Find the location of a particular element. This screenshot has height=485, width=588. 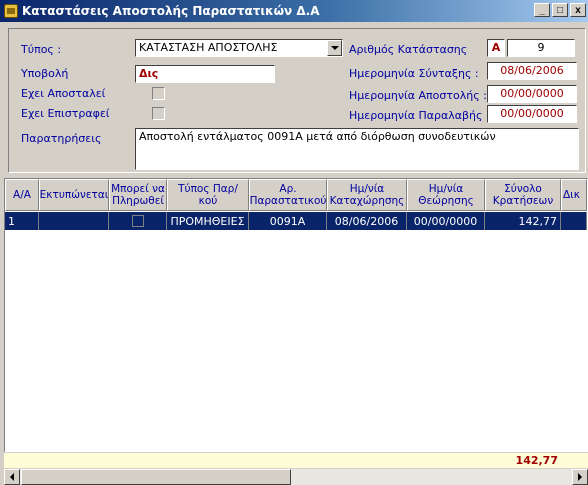

returned-checkbox is located at coordinates (158, 113).